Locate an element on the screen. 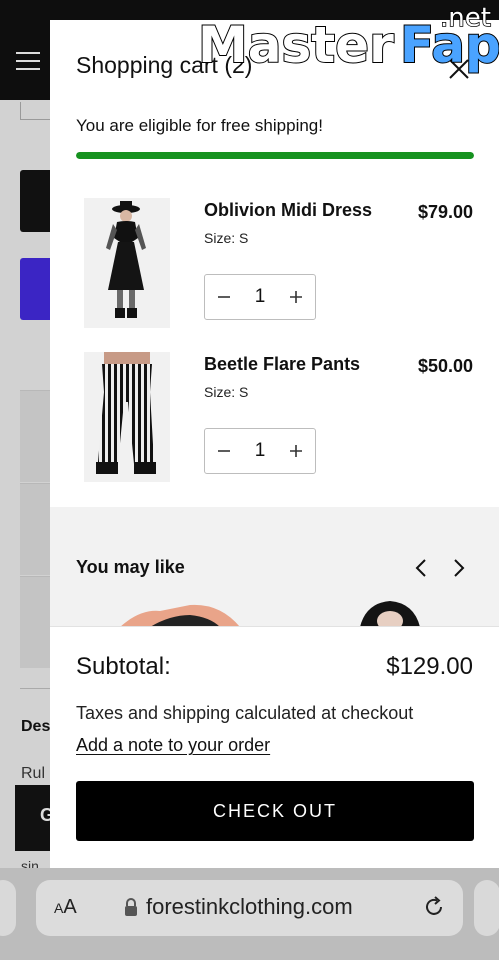 The height and width of the screenshot is (960, 499). text-size-button: AA is located at coordinates (65, 907).